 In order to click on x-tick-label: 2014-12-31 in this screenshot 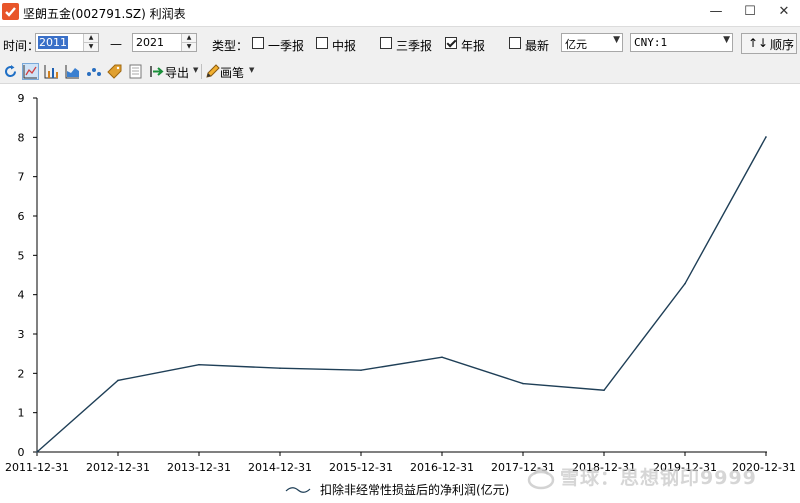, I will do `click(280, 467)`.